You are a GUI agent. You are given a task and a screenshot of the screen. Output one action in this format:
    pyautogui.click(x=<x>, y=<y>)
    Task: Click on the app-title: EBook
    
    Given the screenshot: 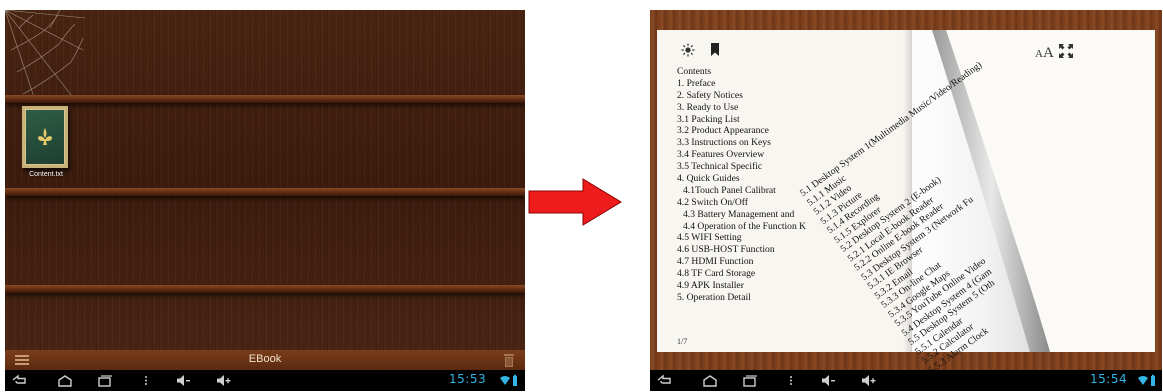 What is the action you would take?
    pyautogui.click(x=265, y=359)
    